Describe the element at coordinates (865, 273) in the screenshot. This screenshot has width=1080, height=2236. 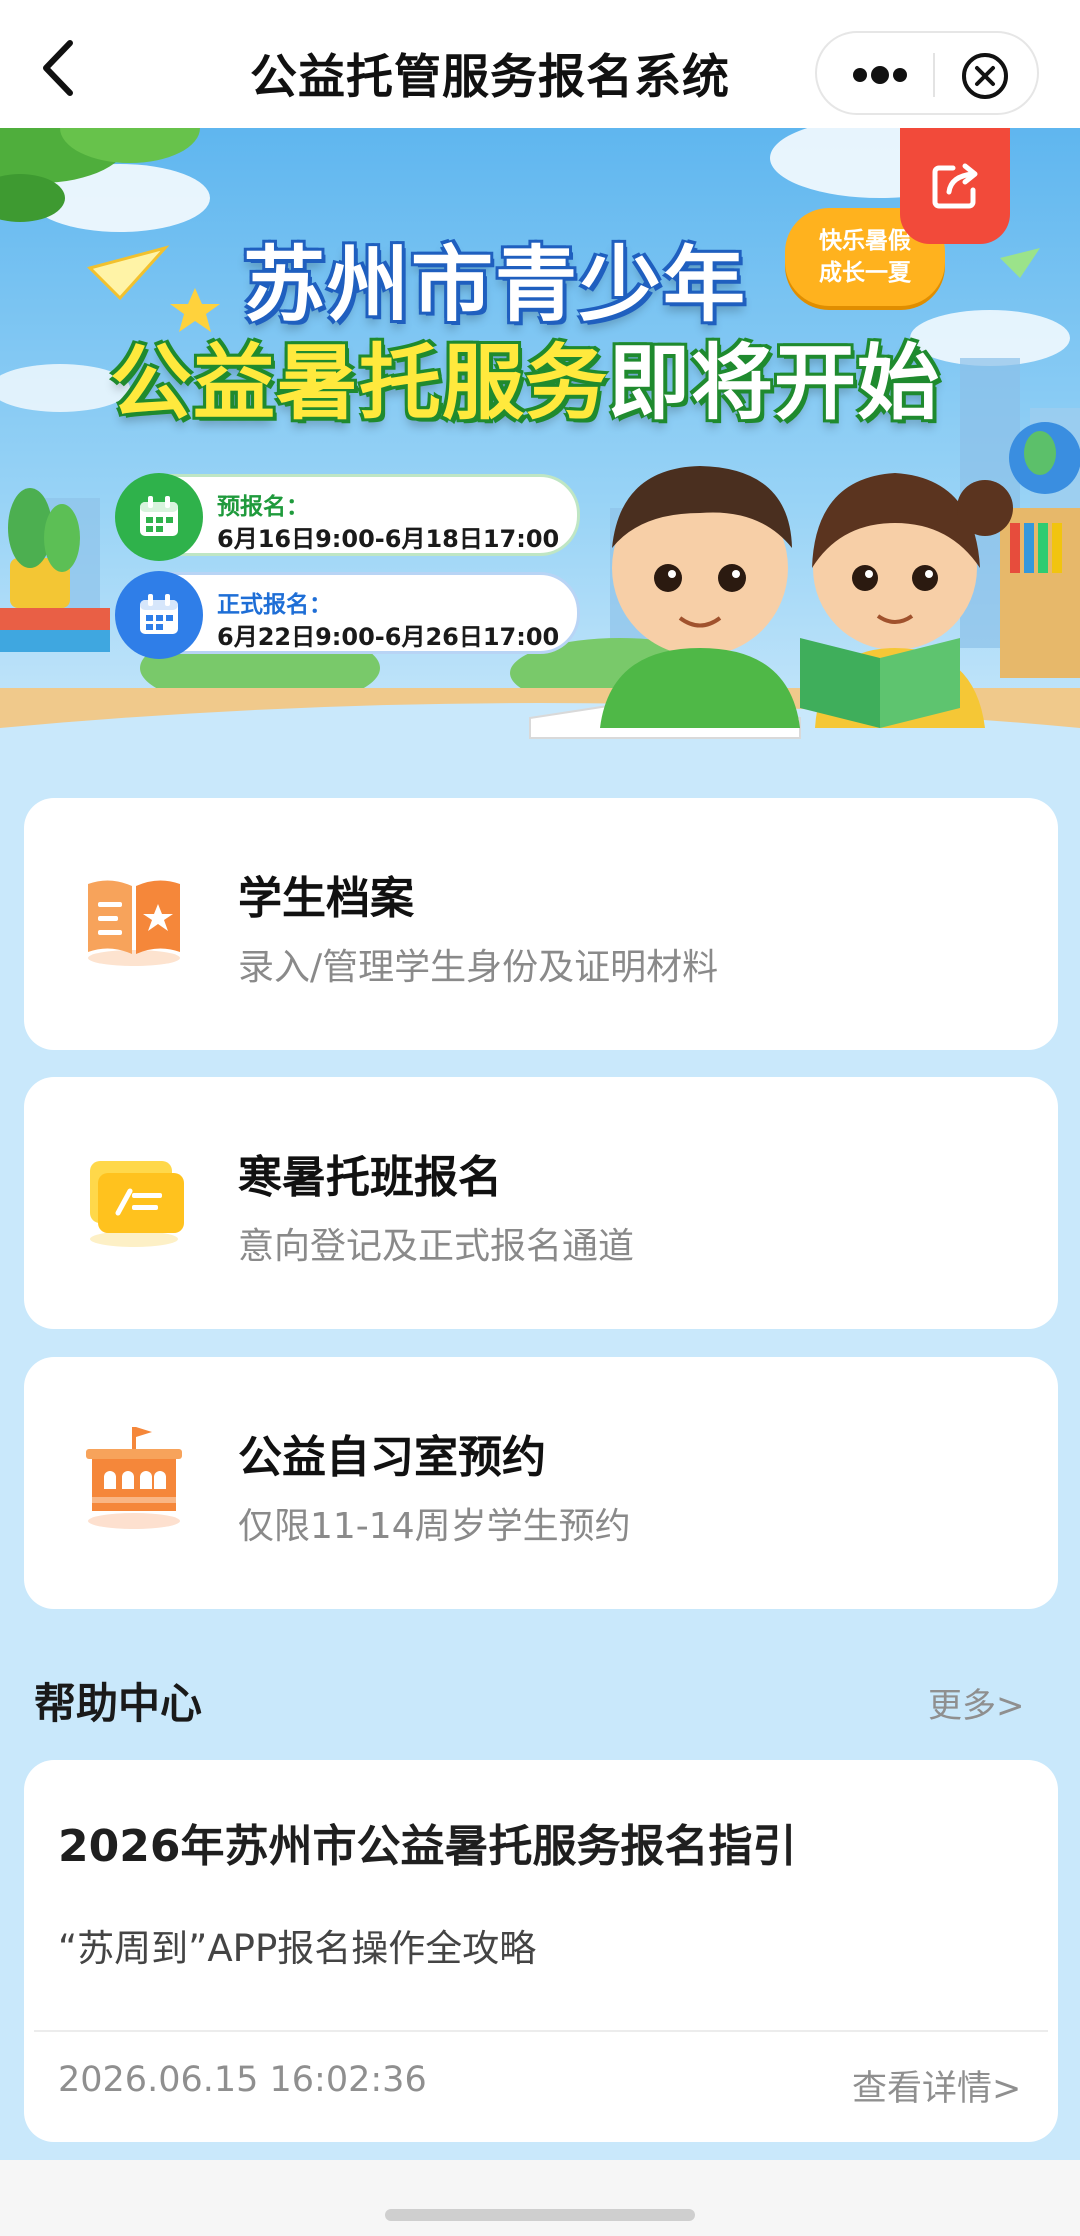
I see `slogan-line-2: 成长一夏` at that location.